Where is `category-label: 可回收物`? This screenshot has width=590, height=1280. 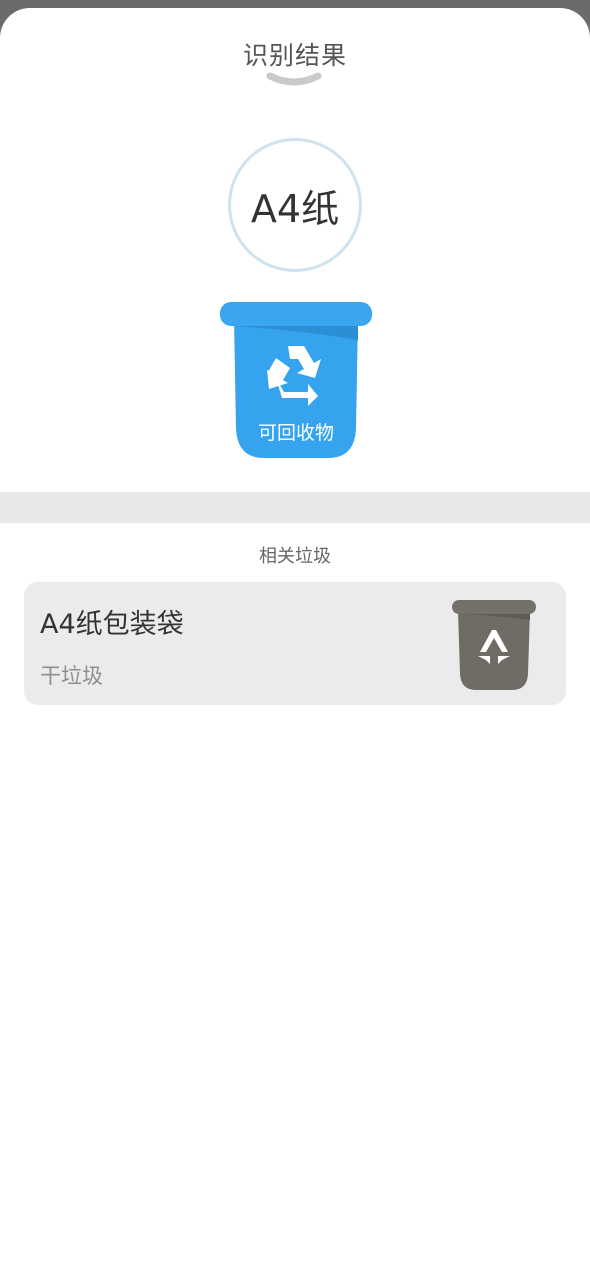 category-label: 可回收物 is located at coordinates (295, 433).